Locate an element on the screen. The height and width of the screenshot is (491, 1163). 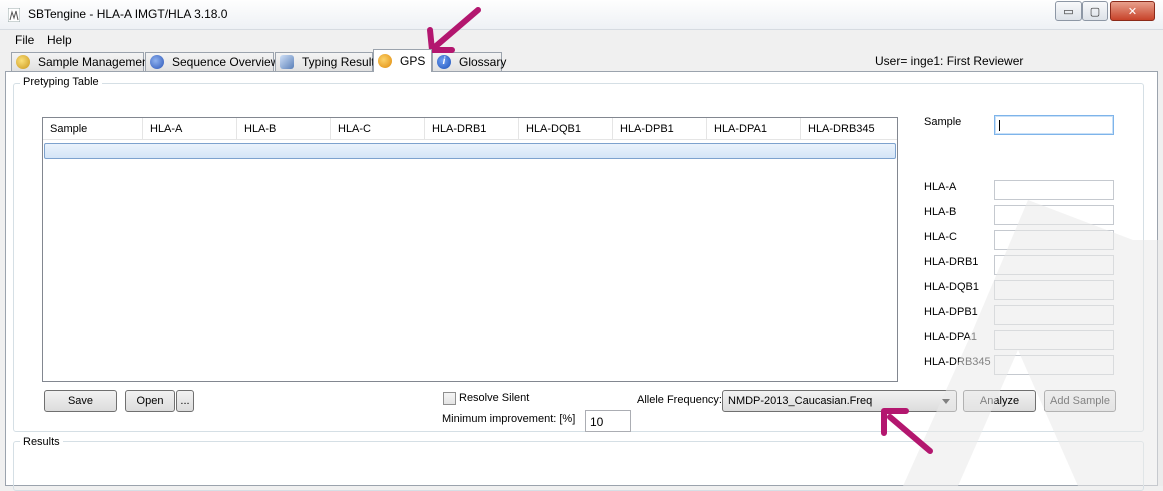
pretyping-group-label: Pretyping Table is located at coordinates (61, 82).